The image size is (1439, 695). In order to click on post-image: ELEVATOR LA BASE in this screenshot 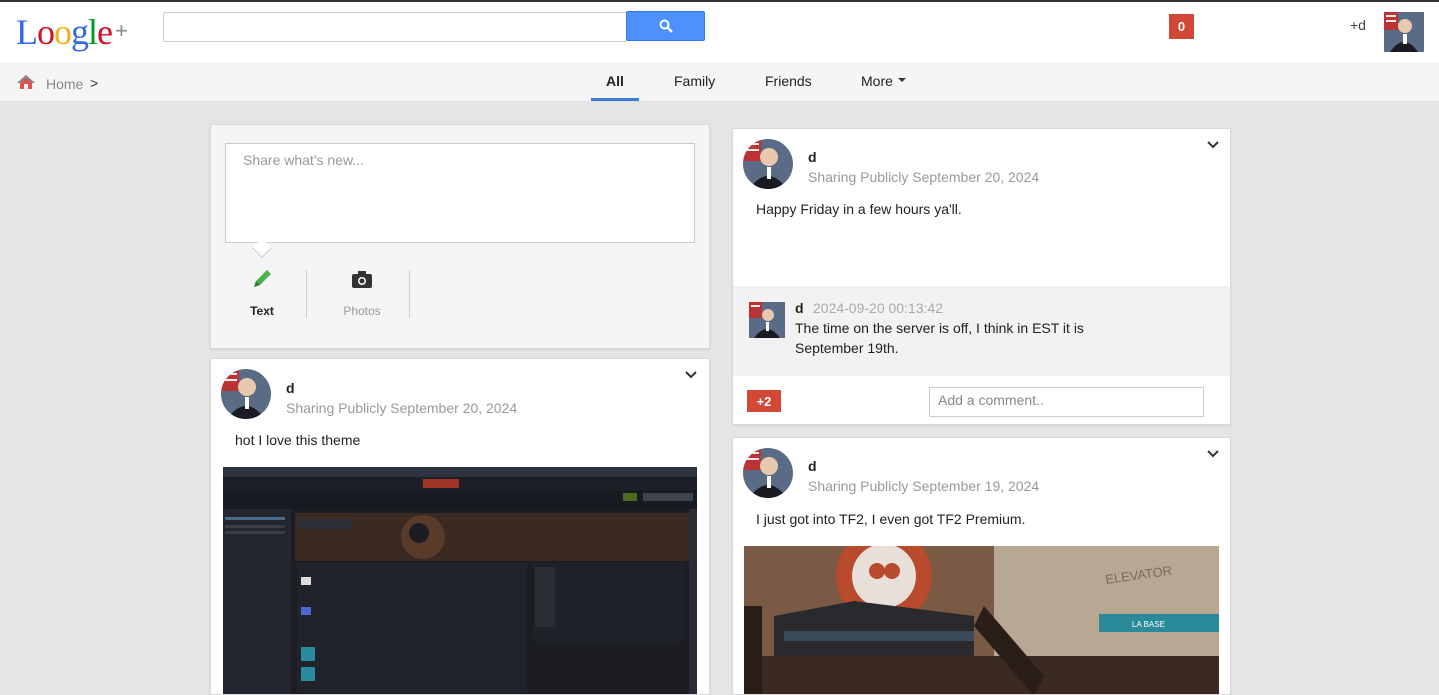, I will do `click(981, 620)`.